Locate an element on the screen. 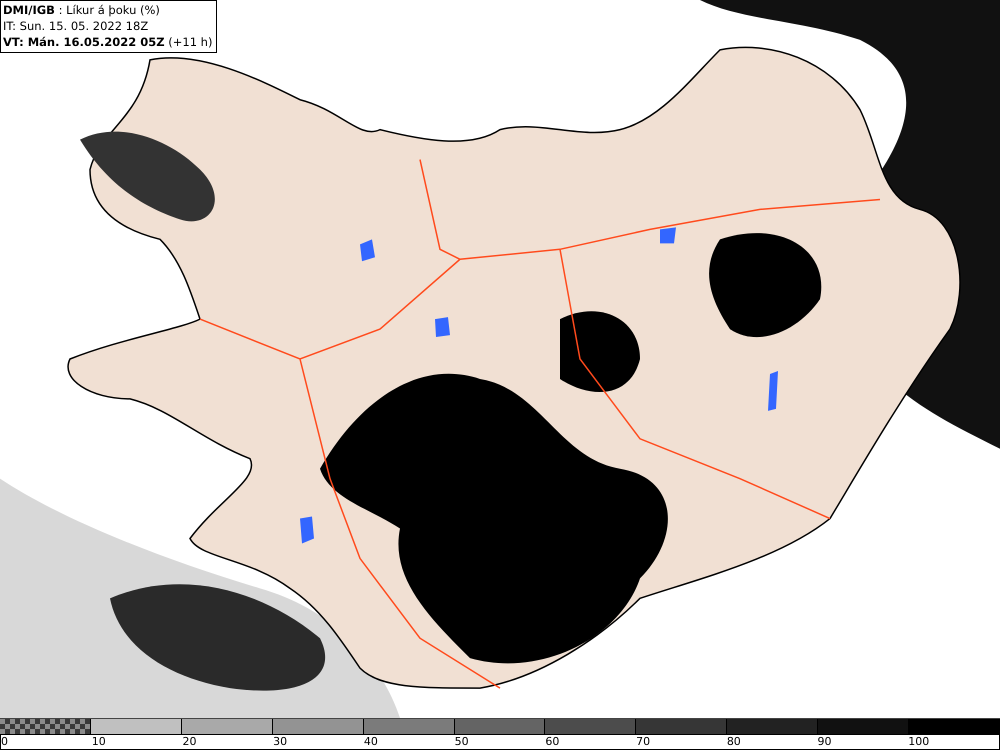 The image size is (1000, 750). legend-label: 90 is located at coordinates (825, 742).